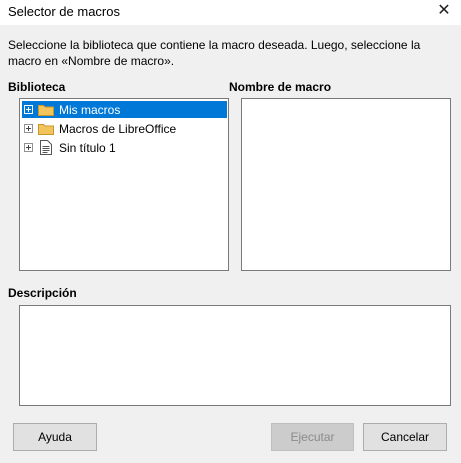  Describe the element at coordinates (46, 147) in the screenshot. I see `document-icon` at that location.